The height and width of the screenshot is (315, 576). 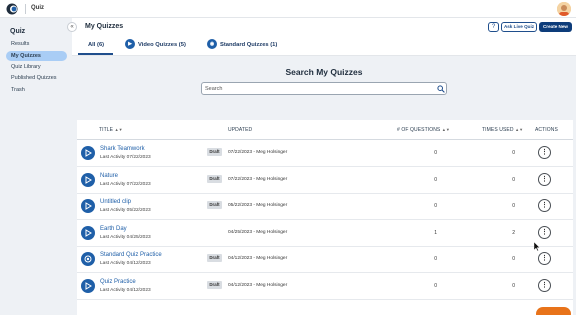 What do you see at coordinates (131, 255) in the screenshot?
I see `quiz-title-link: Standard Quiz Practice` at bounding box center [131, 255].